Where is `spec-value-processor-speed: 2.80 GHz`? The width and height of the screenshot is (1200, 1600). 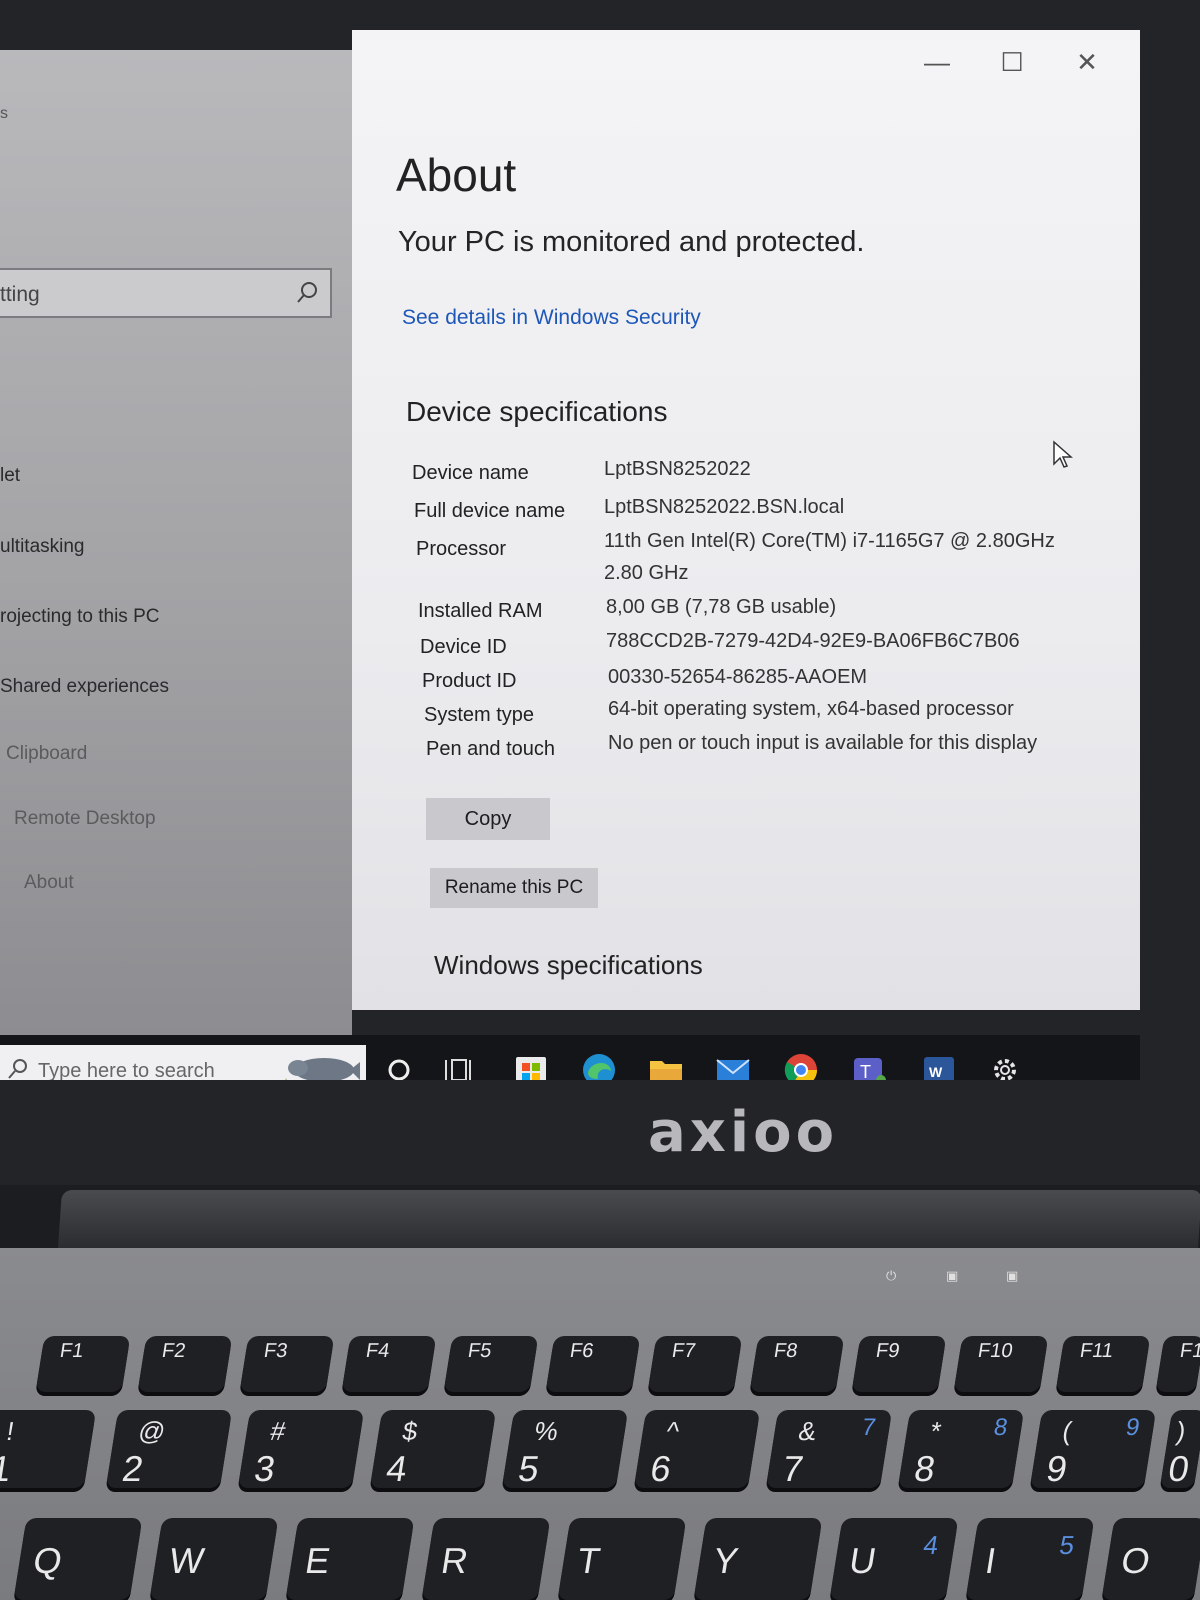 spec-value-processor-speed: 2.80 GHz is located at coordinates (646, 573).